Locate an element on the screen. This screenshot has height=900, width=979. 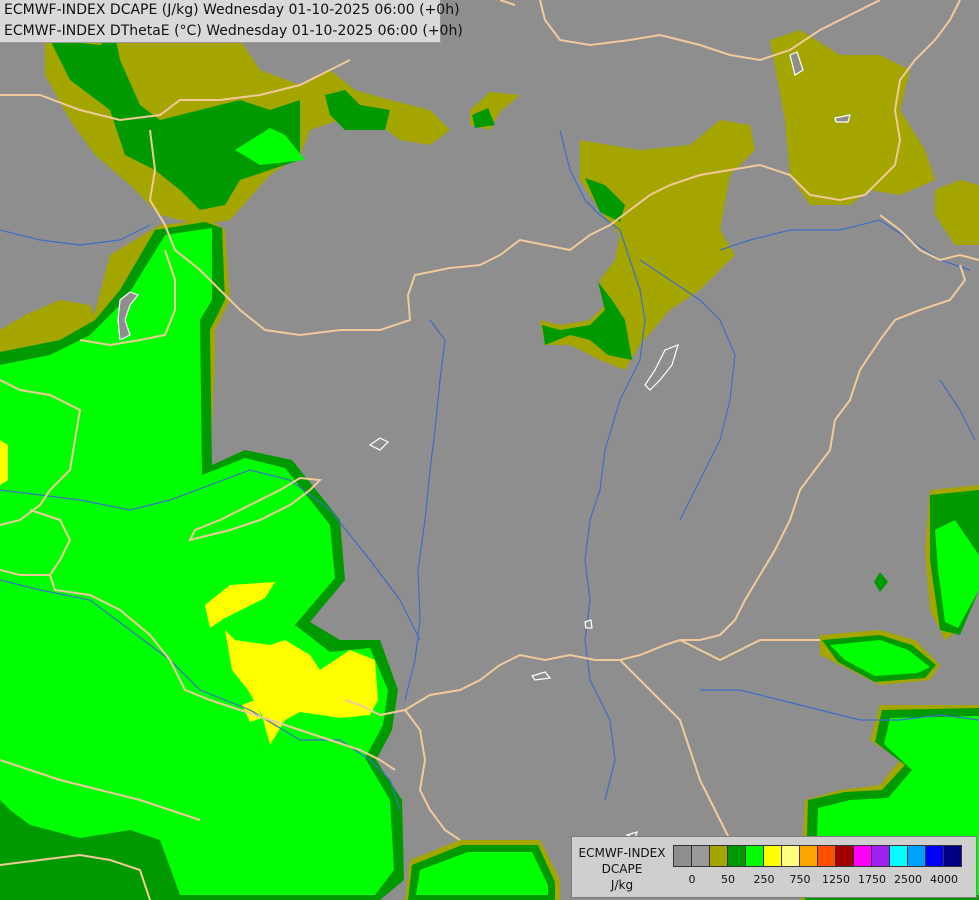
legend-swatches is located at coordinates (817, 856).